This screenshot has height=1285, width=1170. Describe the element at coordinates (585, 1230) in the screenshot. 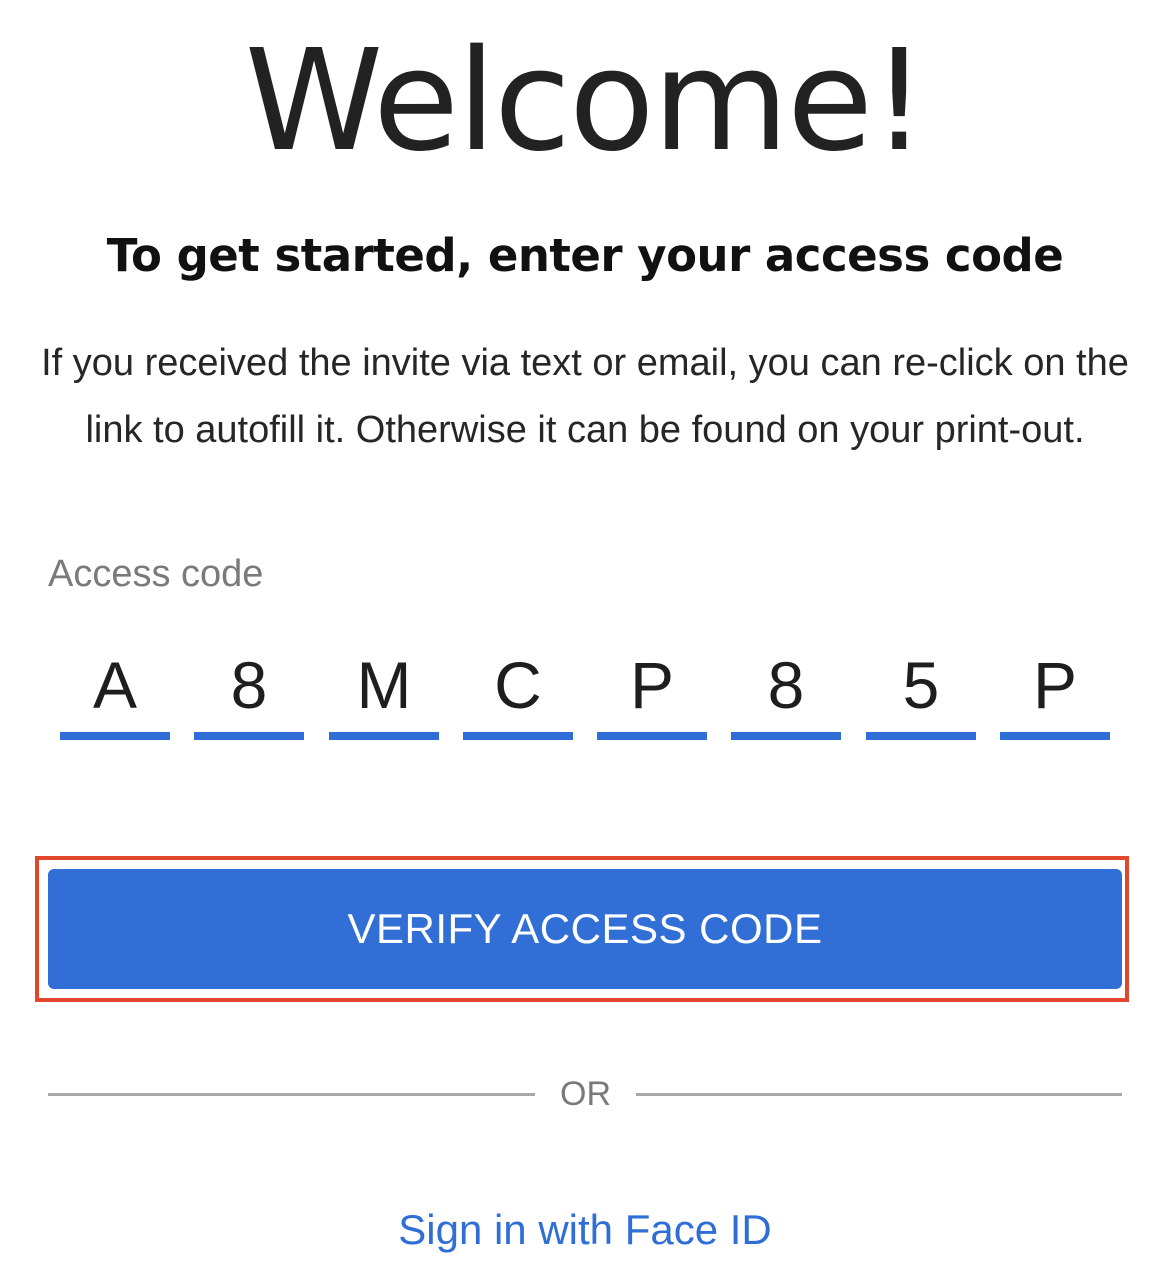

I see `sign-in-face-id-link: Sign in with Face ID` at that location.